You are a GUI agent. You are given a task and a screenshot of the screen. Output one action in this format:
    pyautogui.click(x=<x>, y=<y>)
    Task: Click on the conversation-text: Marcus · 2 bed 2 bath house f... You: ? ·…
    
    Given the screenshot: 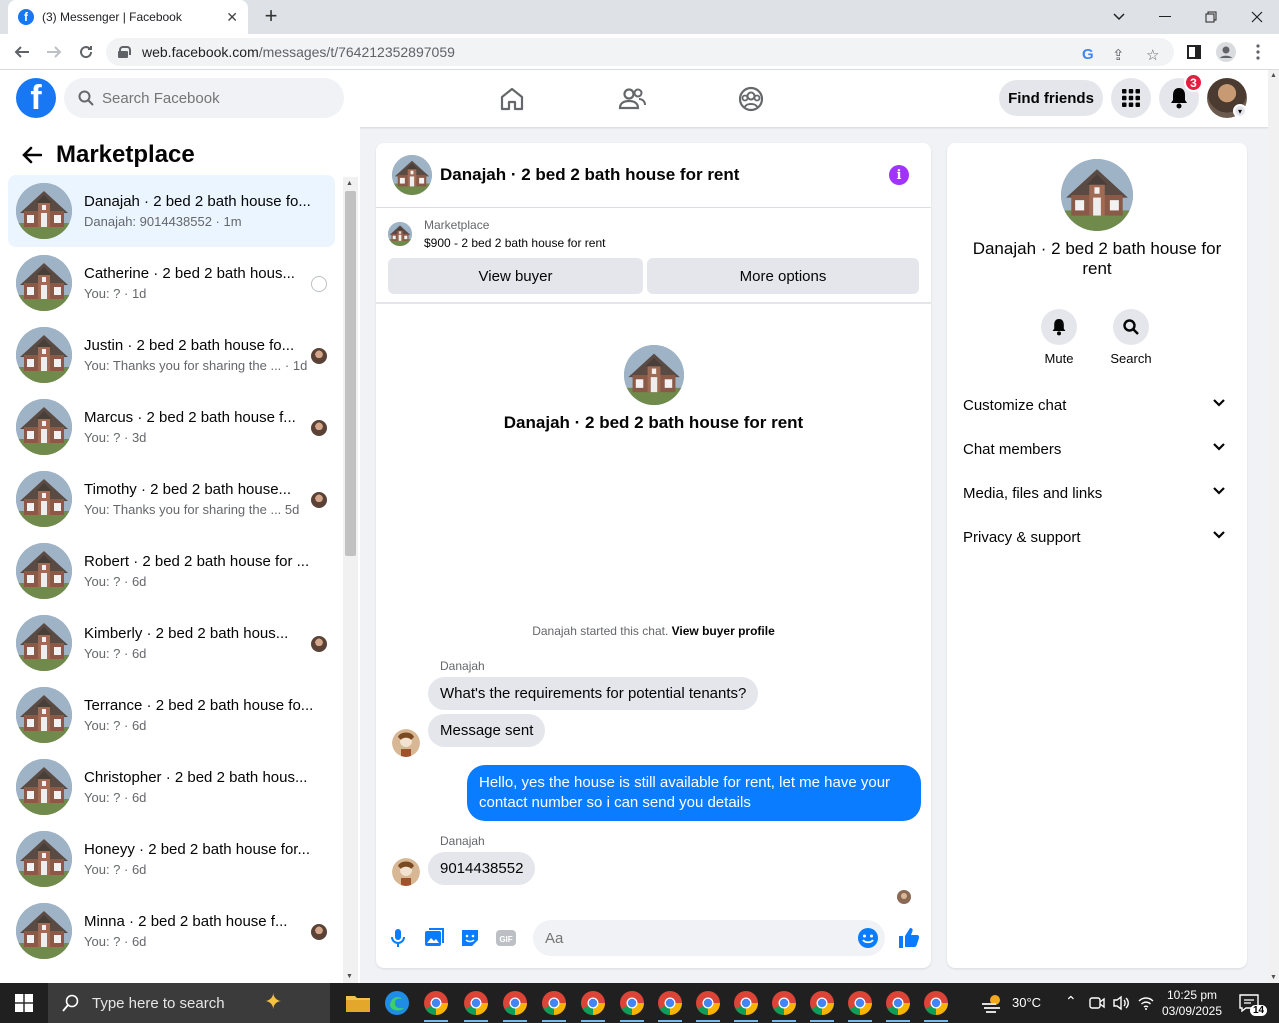 What is the action you would take?
    pyautogui.click(x=201, y=427)
    